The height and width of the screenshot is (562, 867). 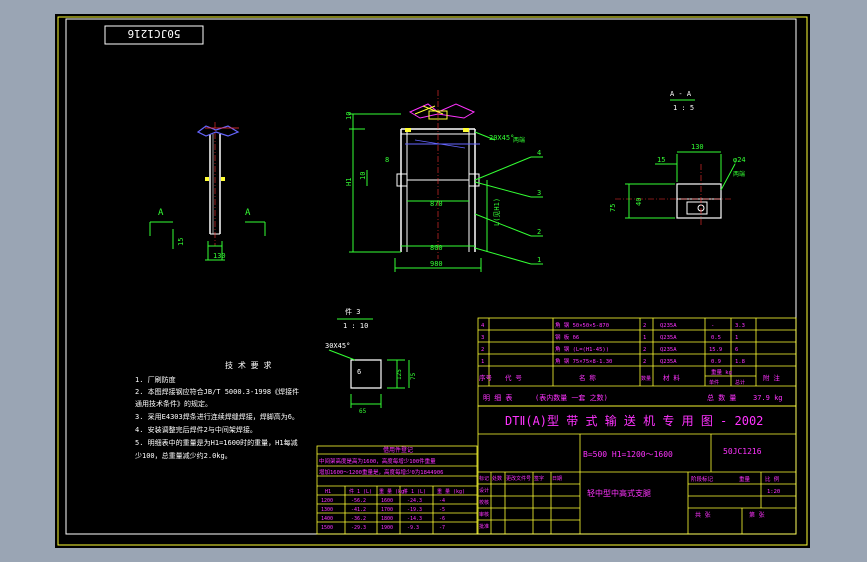 I want to click on note-line: 通用技术条件》的规定。, so click(x=173, y=403).